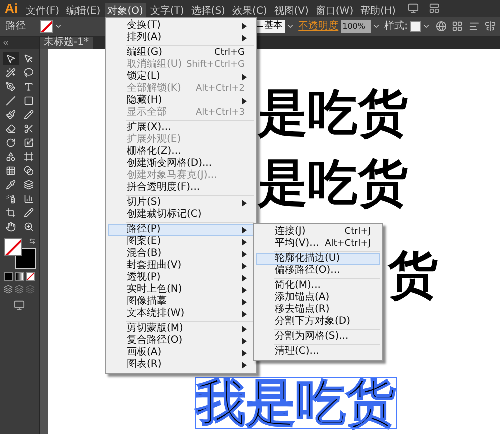  Describe the element at coordinates (11, 73) in the screenshot. I see `magic-wand-icon` at that location.